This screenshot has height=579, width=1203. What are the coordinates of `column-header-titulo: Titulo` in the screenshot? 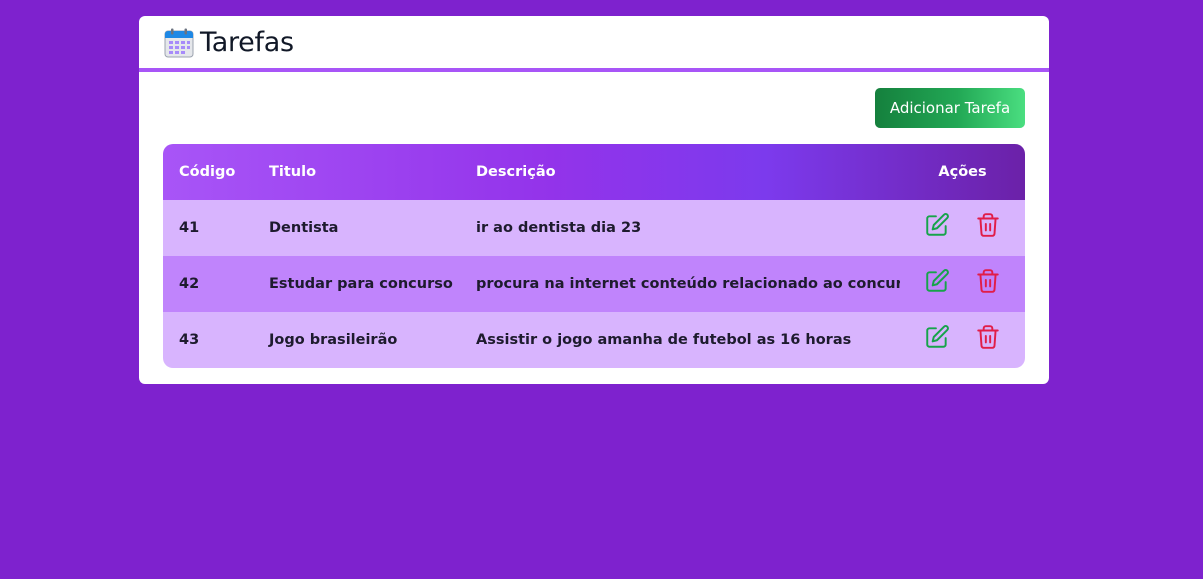 It's located at (293, 172).